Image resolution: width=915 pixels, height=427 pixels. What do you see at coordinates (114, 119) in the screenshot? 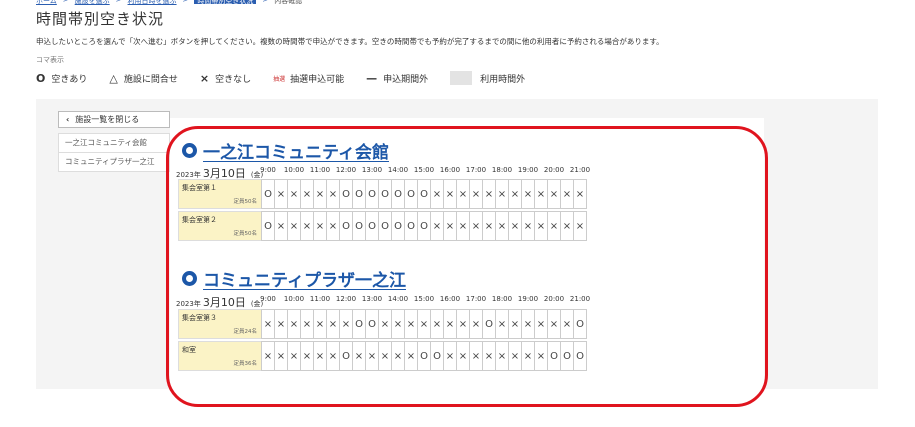
I see `close-facility-list-button: ‹ 施設一覧を閉じる` at bounding box center [114, 119].